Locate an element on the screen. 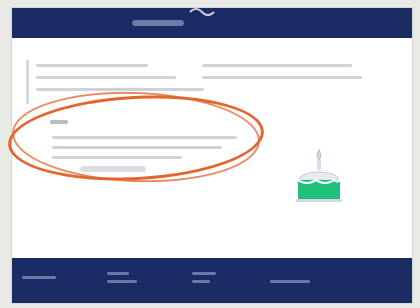  header-title is located at coordinates (162, 23).